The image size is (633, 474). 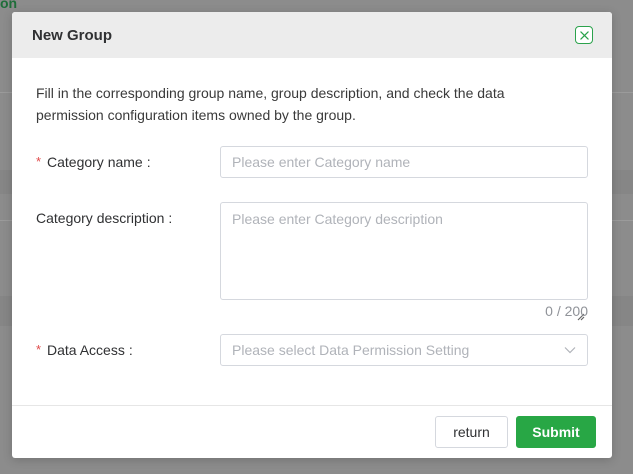 What do you see at coordinates (104, 218) in the screenshot?
I see `category-description-label: Category description :` at bounding box center [104, 218].